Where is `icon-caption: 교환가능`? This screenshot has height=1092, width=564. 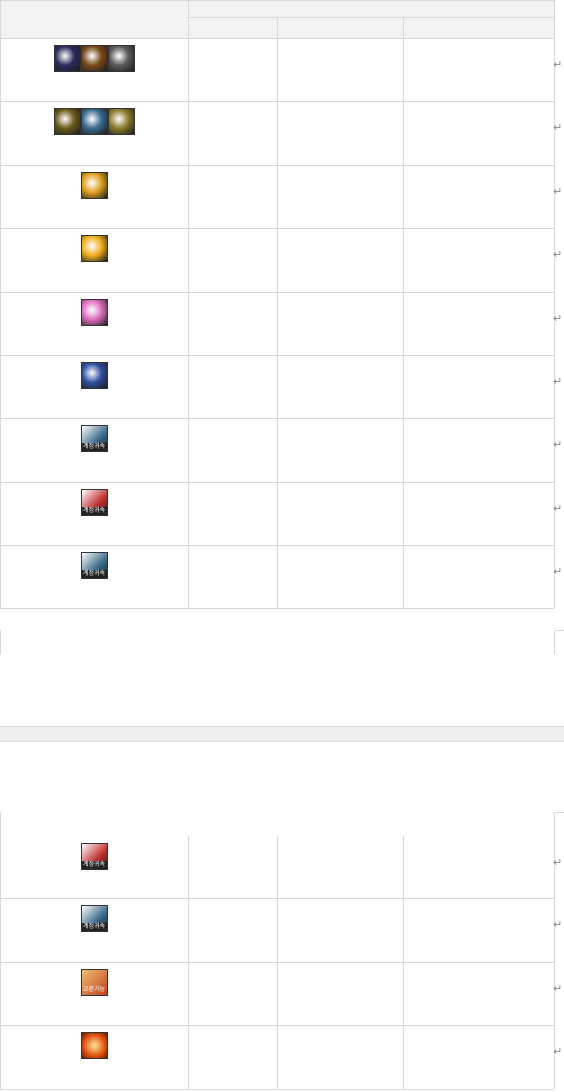 icon-caption: 교환가능 is located at coordinates (94, 989).